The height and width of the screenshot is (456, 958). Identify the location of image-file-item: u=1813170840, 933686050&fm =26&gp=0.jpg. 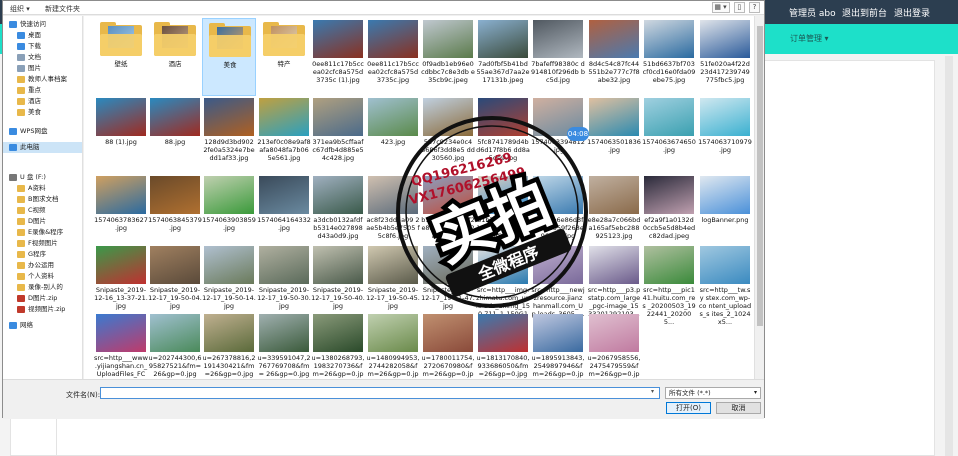
(503, 345).